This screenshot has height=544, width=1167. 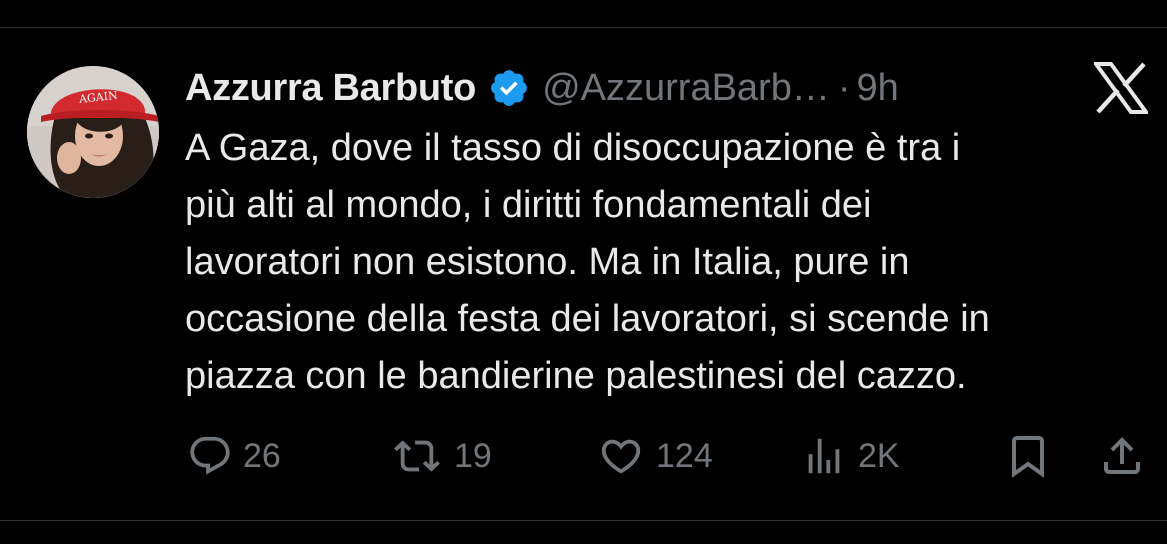 I want to click on bookmark-icon, so click(x=1028, y=456).